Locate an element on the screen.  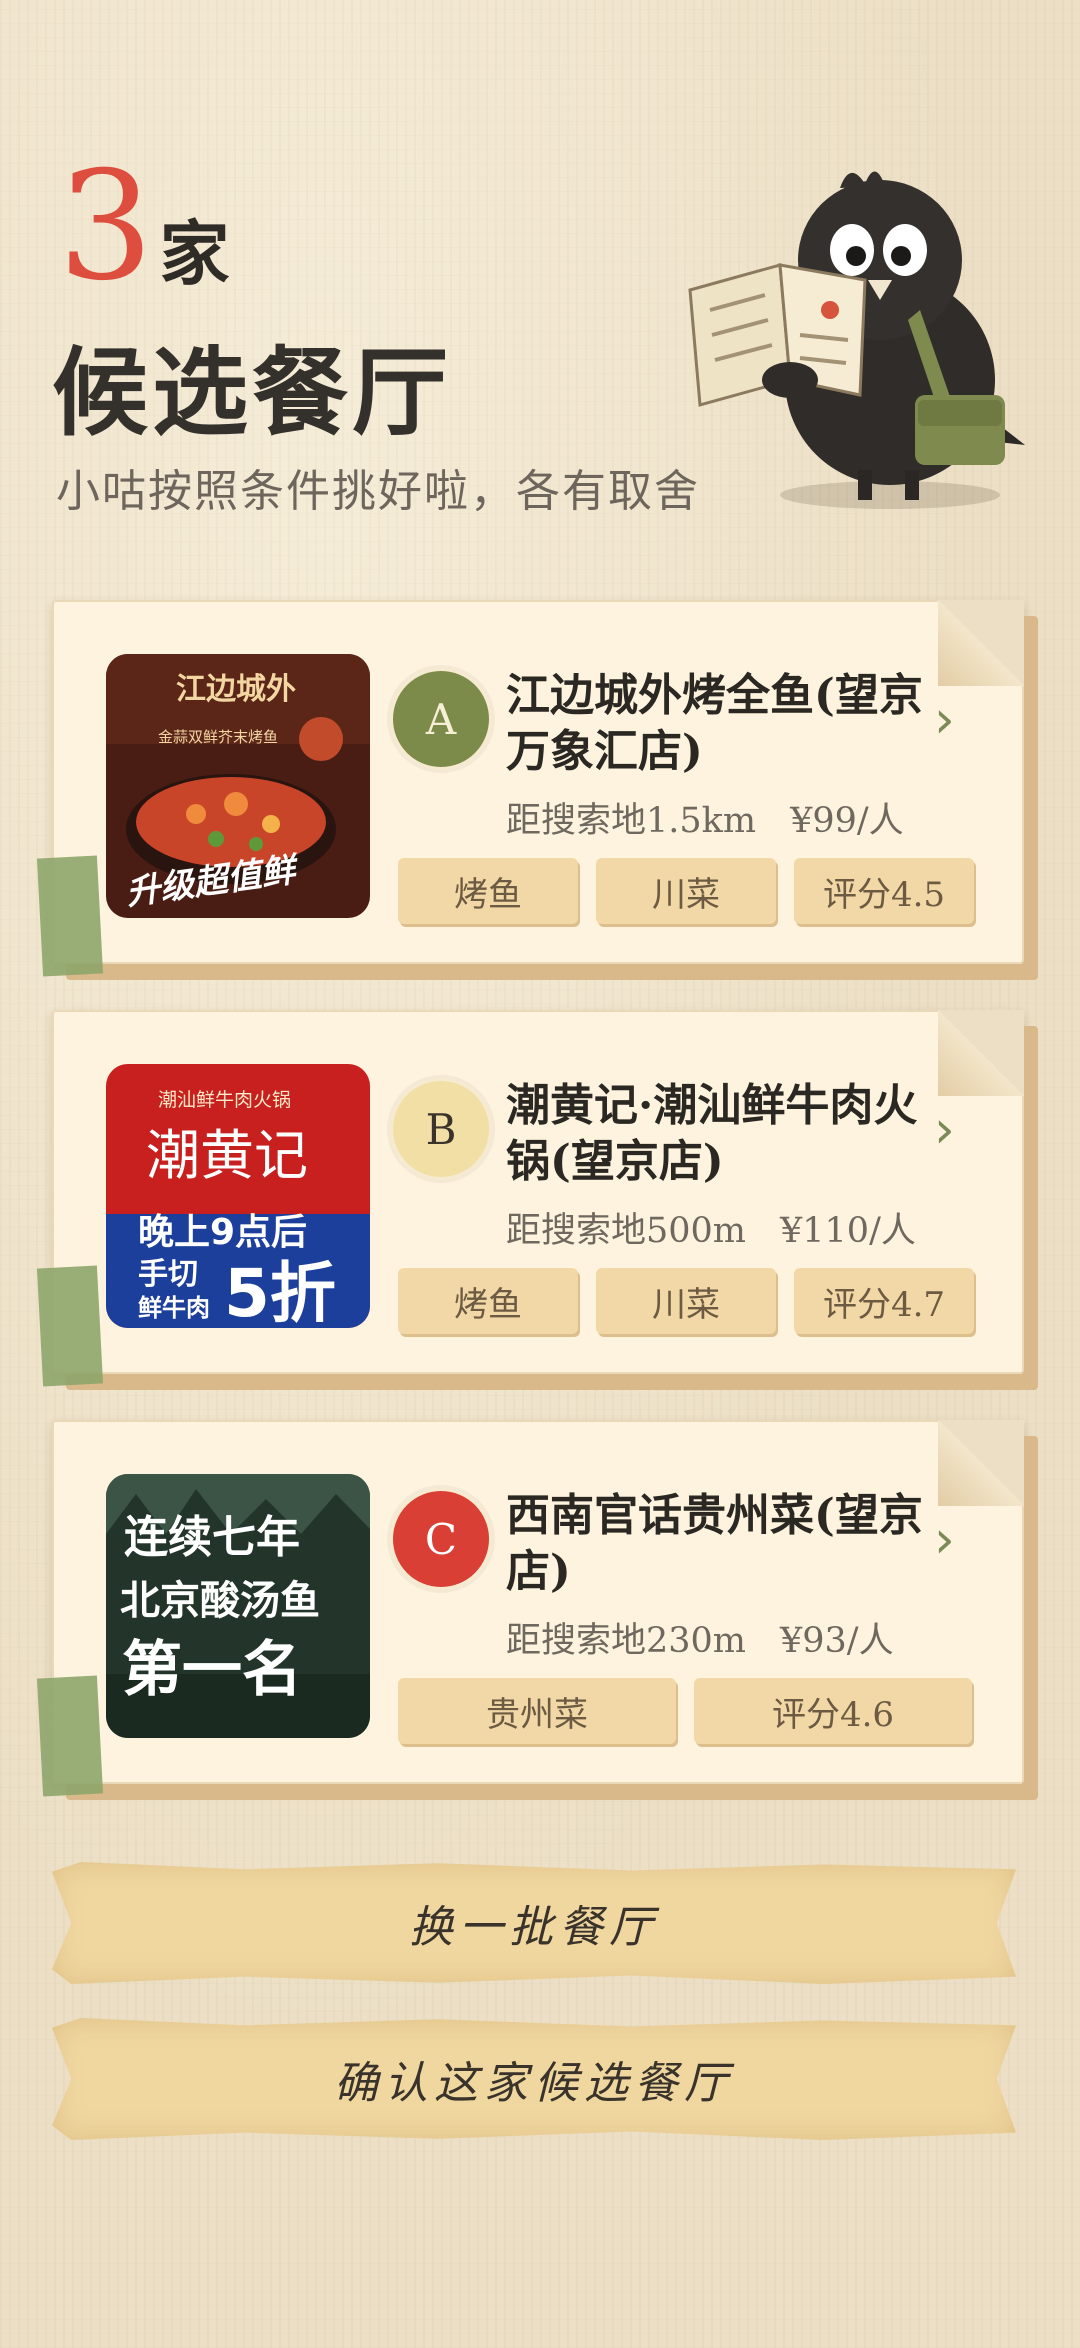
rank-badge: B is located at coordinates (441, 1129).